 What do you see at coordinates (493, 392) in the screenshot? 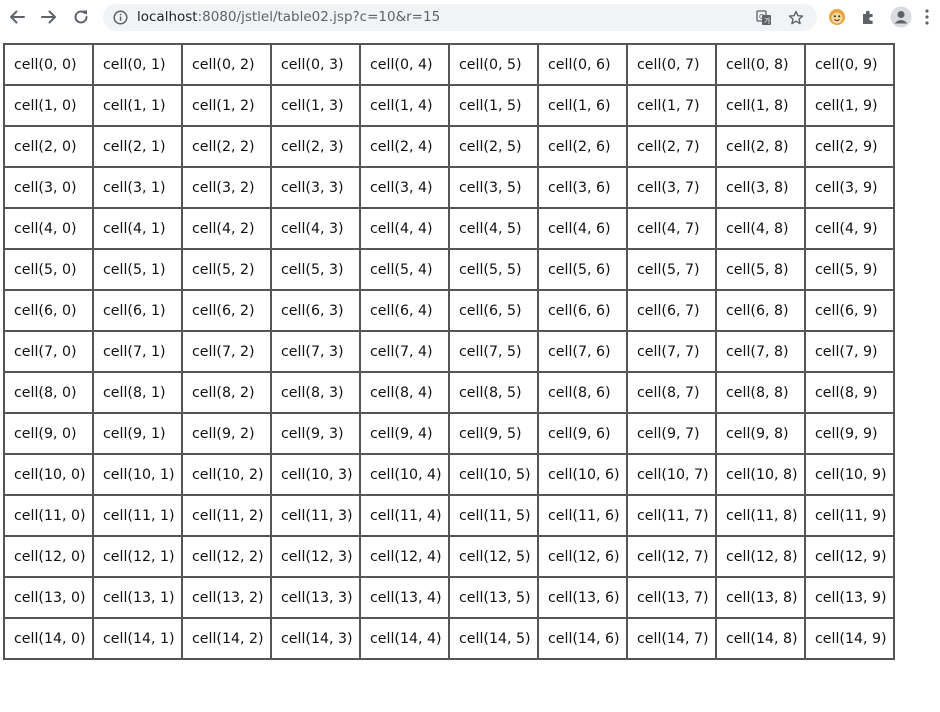
I see `table-cell: cell(8, 5)` at bounding box center [493, 392].